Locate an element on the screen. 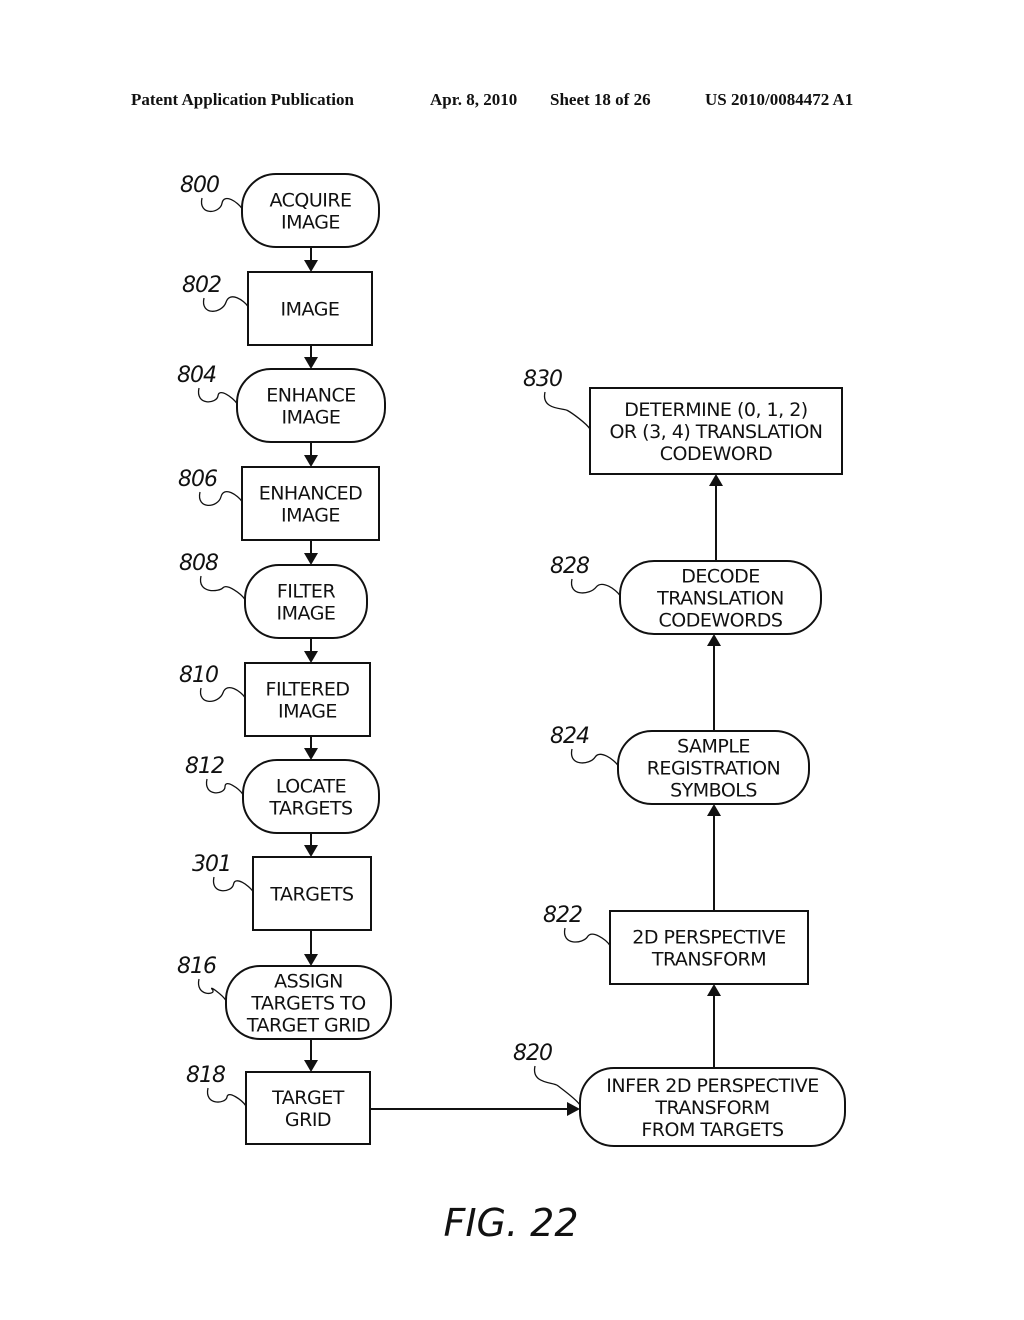 The width and height of the screenshot is (1024, 1320). reference-numeral: 830 is located at coordinates (542, 379).